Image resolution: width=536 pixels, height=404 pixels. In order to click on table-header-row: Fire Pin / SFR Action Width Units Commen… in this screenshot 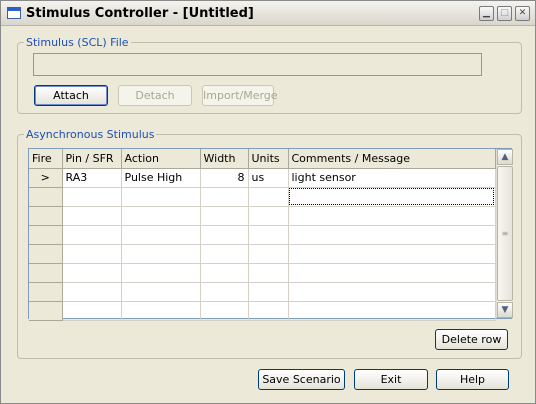, I will do `click(262, 159)`.